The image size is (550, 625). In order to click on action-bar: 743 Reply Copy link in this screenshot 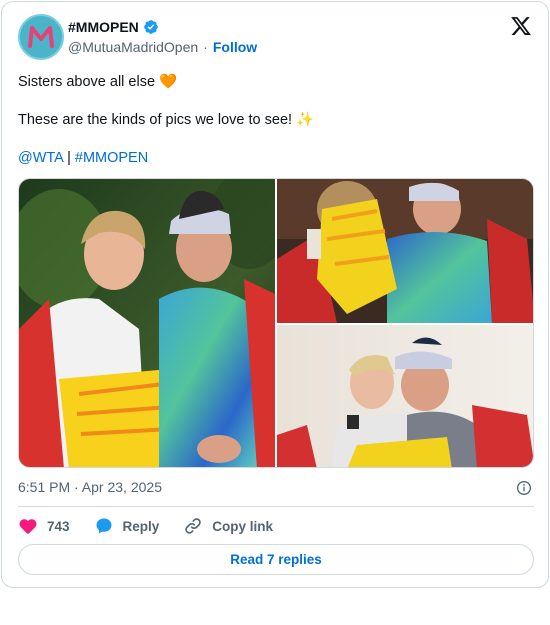, I will do `click(157, 526)`.